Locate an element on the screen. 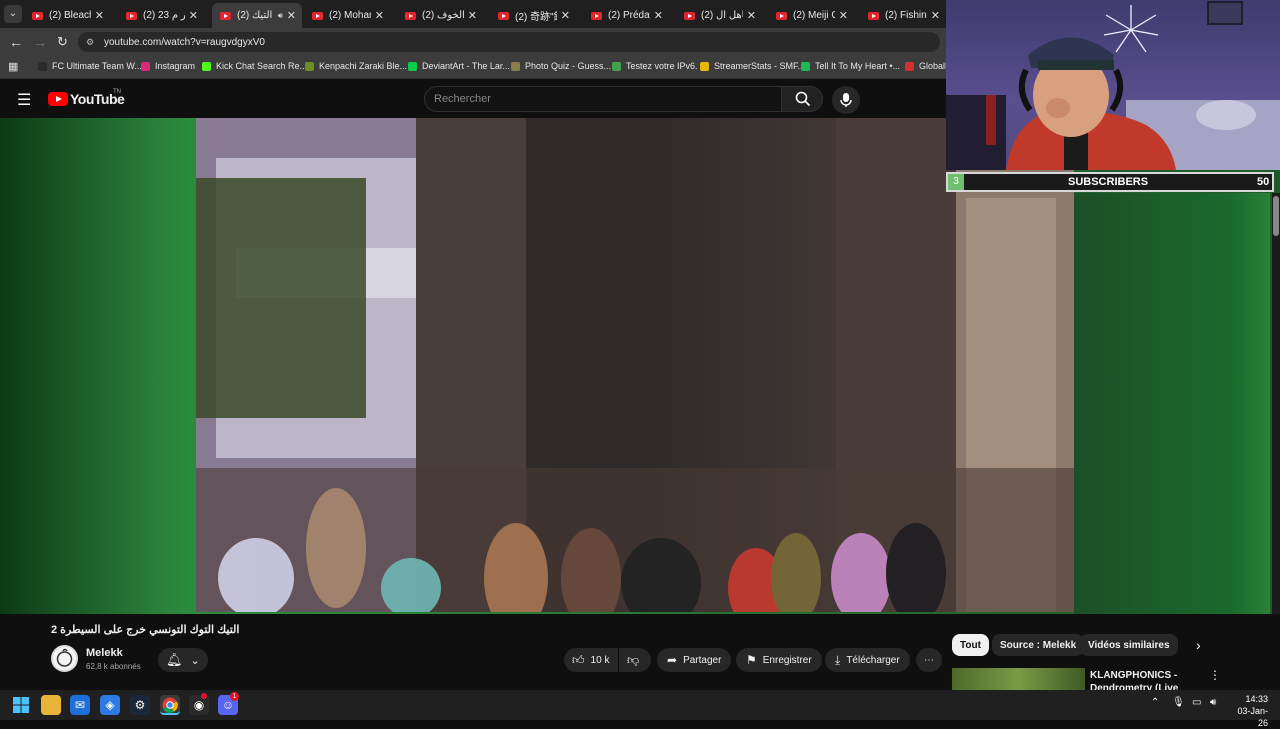 Image resolution: width=1280 pixels, height=729 pixels. more-actions-button: ⋯ is located at coordinates (929, 660).